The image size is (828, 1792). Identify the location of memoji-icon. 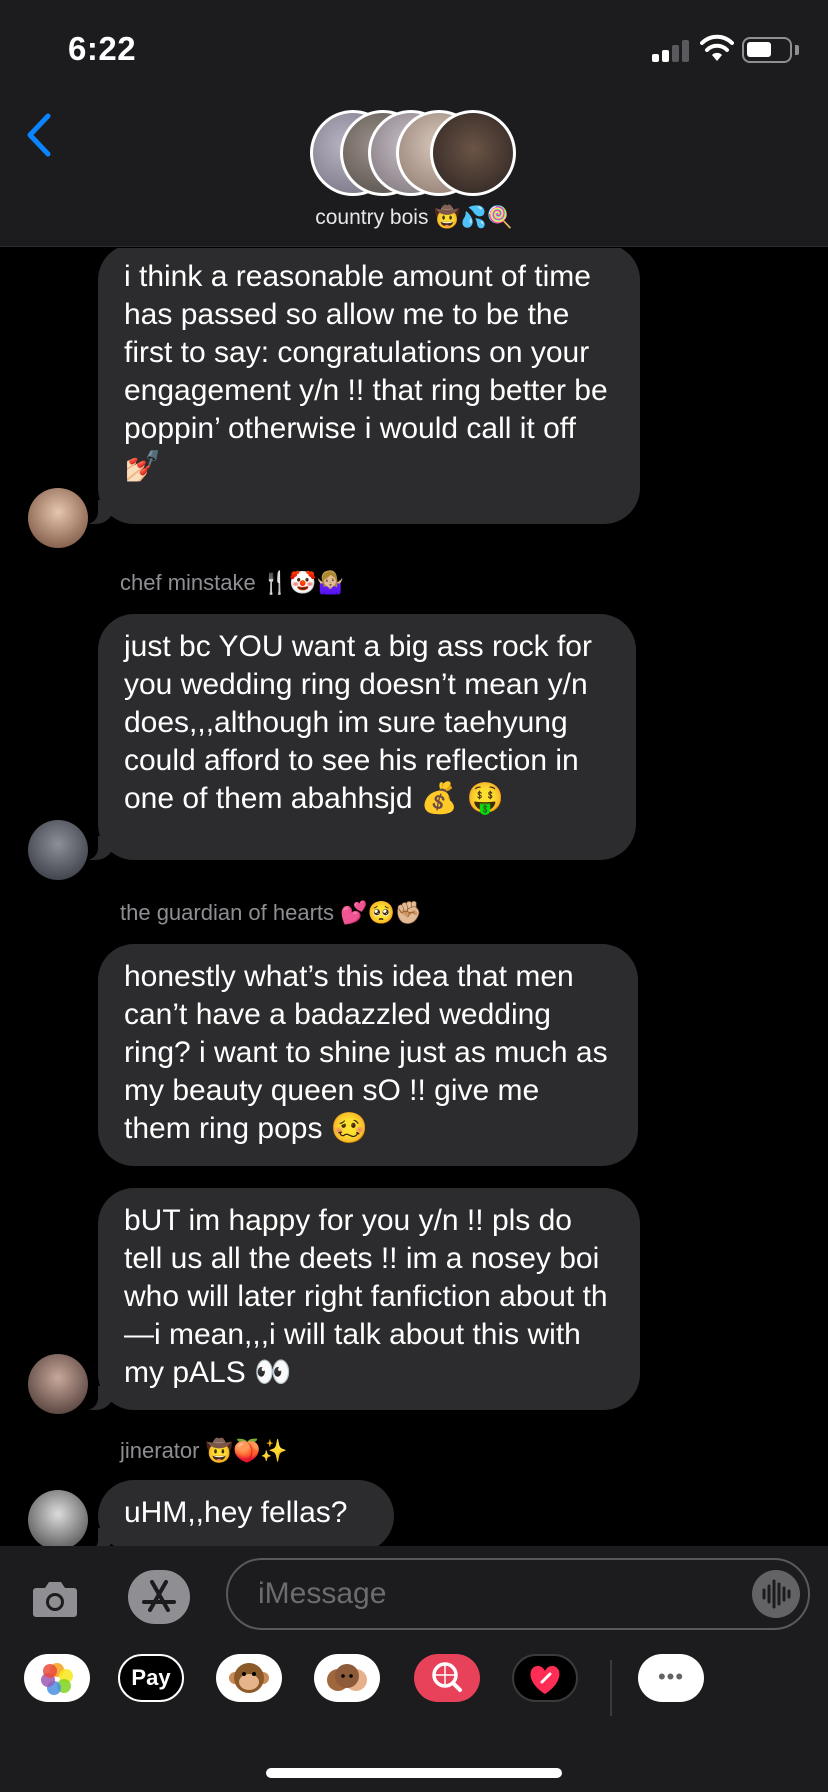
(347, 1677).